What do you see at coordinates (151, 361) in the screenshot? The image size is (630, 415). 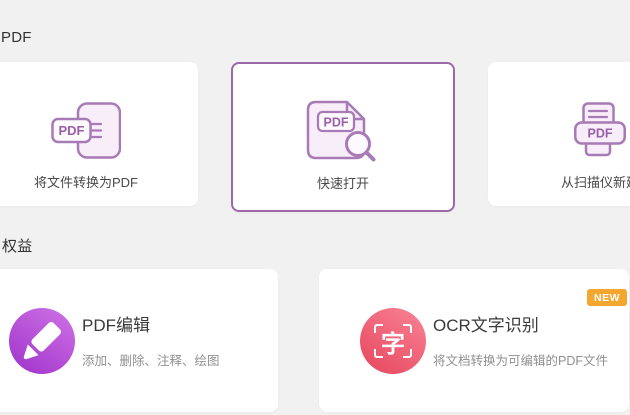 I see `card-subtitle: 添加、删除、注释、绘图` at bounding box center [151, 361].